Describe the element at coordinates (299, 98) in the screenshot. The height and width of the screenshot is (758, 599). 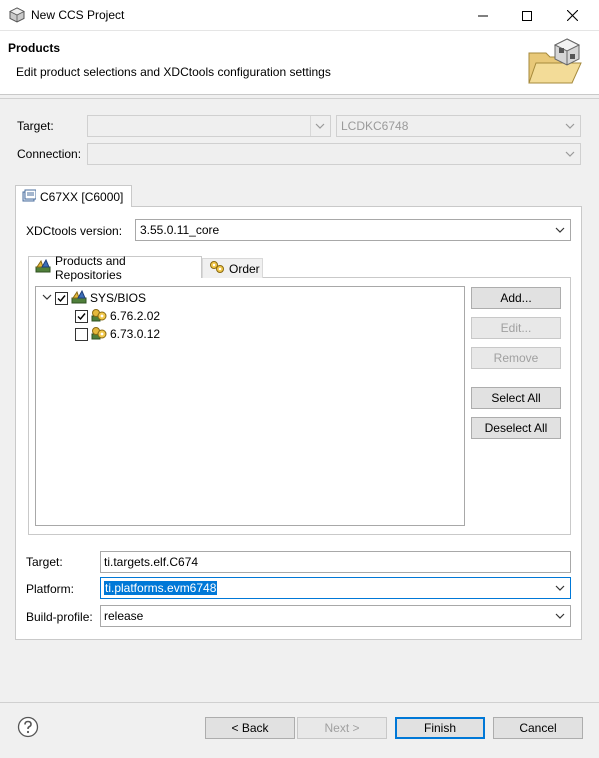
I see `banner-divider` at that location.